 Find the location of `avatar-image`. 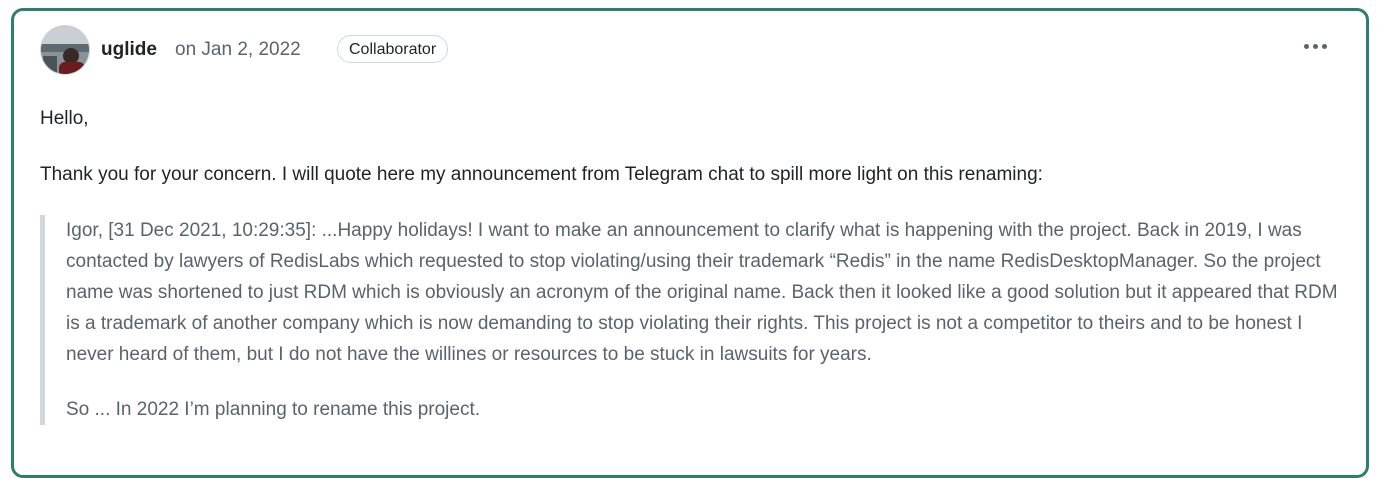

avatar-image is located at coordinates (65, 50).